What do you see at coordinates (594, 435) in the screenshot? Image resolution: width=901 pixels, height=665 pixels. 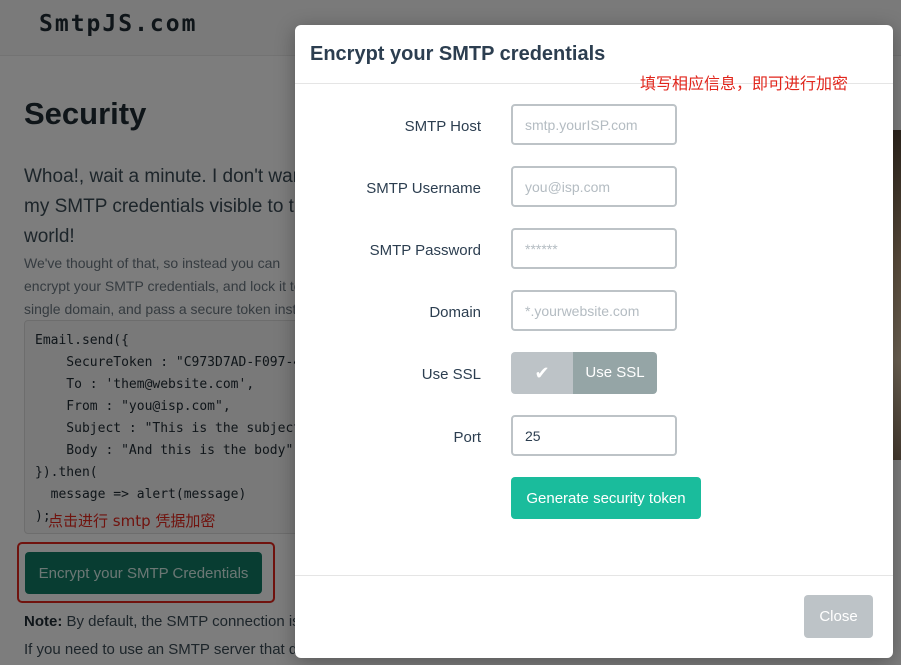 I see `port-input` at bounding box center [594, 435].